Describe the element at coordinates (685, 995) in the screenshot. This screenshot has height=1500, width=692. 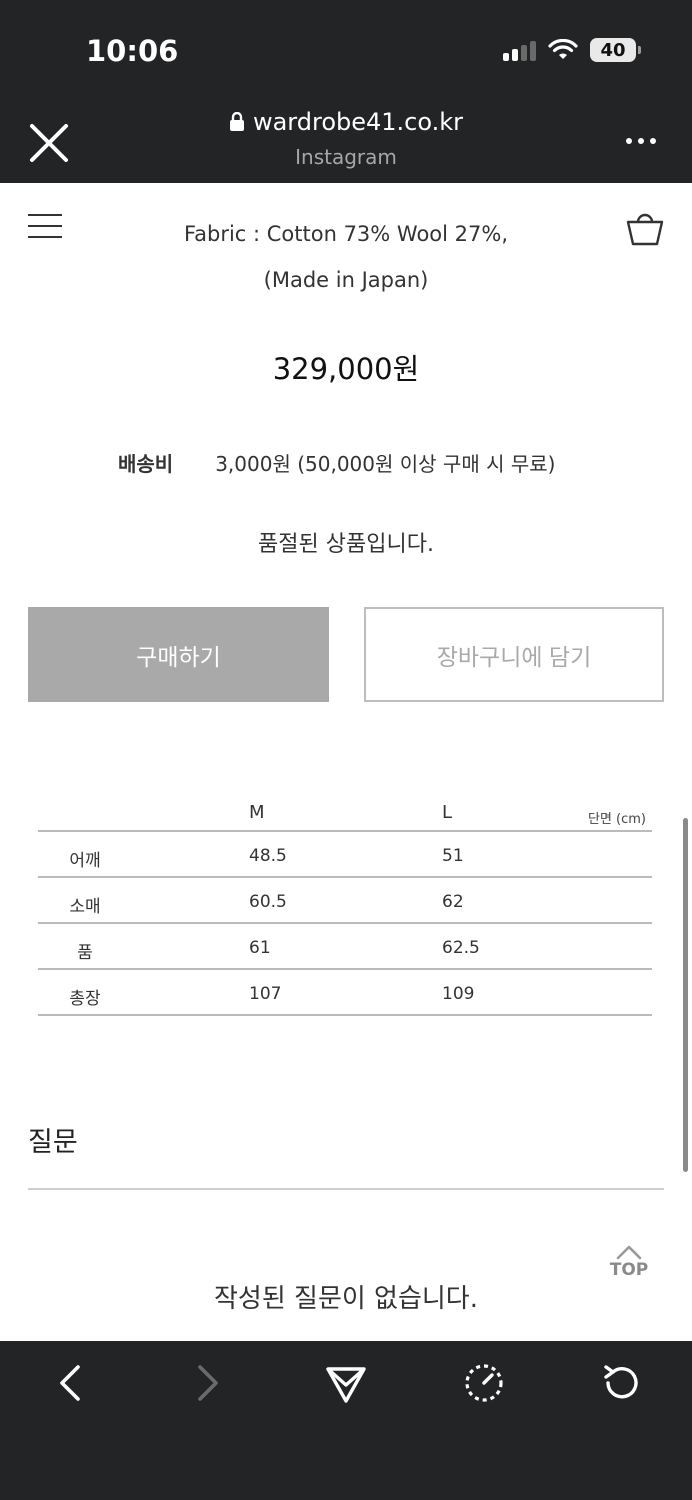
I see `scrollbar` at that location.